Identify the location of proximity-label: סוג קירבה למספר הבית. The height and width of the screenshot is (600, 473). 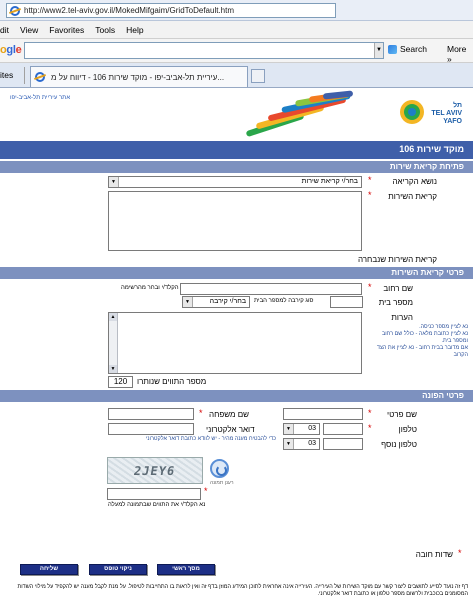
(284, 301).